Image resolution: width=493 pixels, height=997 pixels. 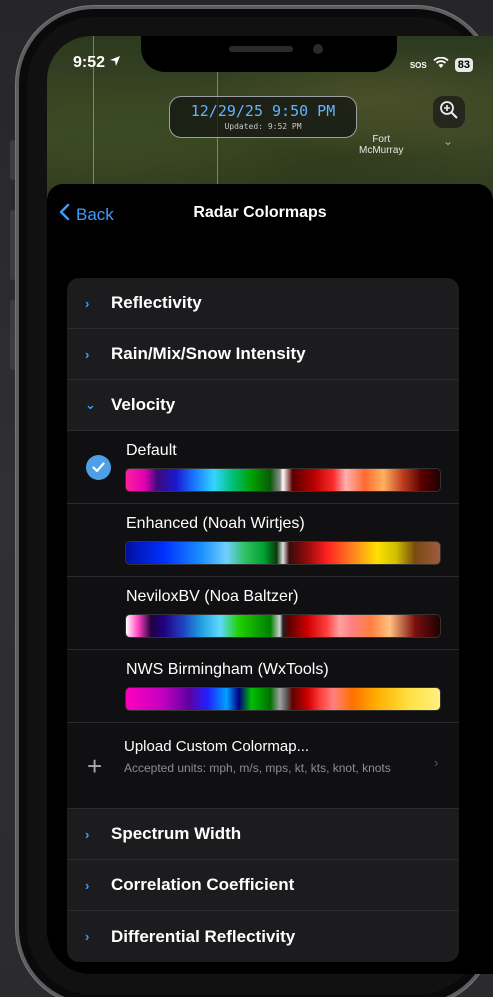 I want to click on status-indicators: SOS 83, so click(x=441, y=65).